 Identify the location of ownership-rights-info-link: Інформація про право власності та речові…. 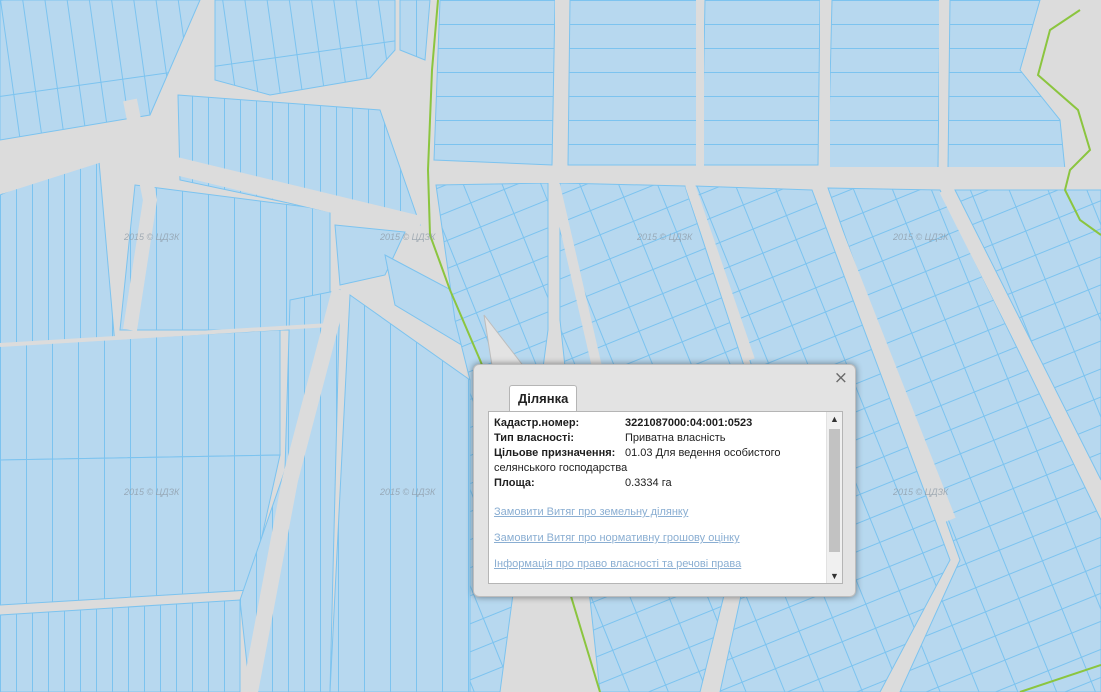
(659, 564).